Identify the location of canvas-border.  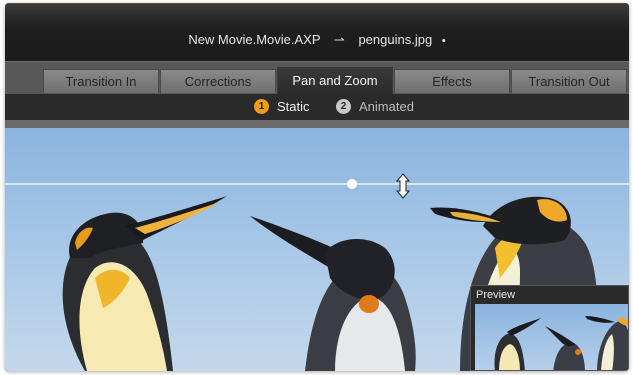
(317, 124).